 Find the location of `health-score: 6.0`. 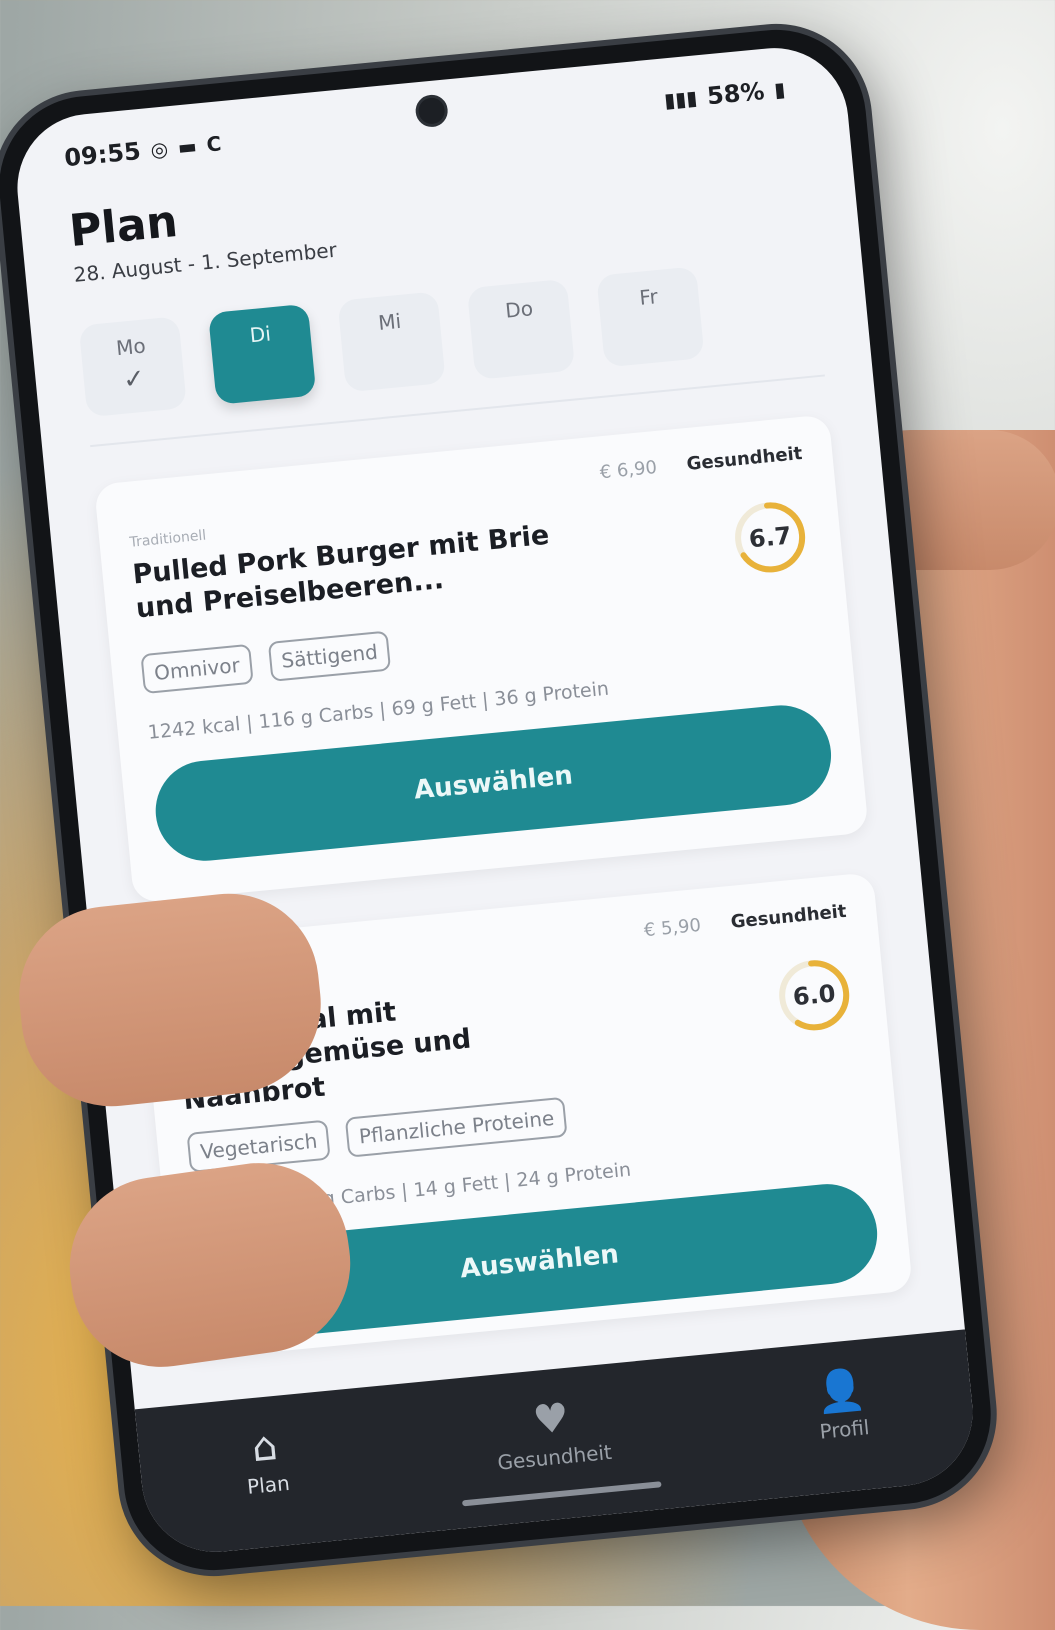

health-score: 6.0 is located at coordinates (814, 995).